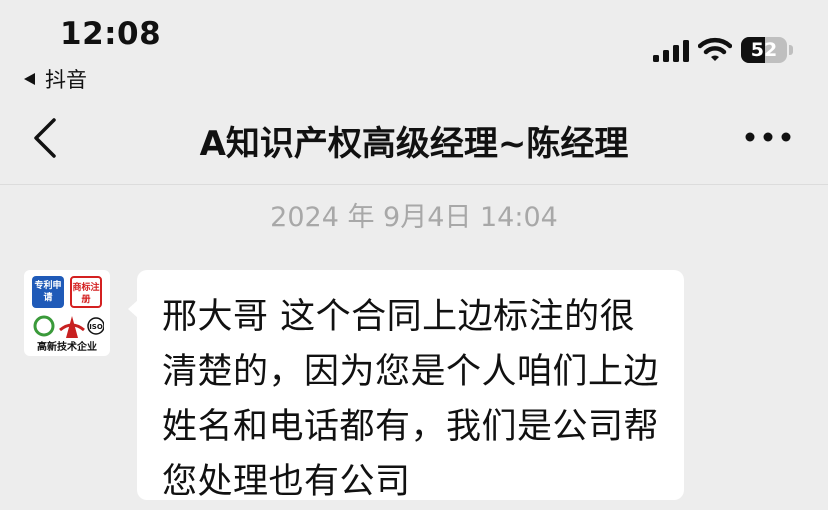  What do you see at coordinates (96, 327) in the screenshot?
I see `iso-label: ISO` at bounding box center [96, 327].